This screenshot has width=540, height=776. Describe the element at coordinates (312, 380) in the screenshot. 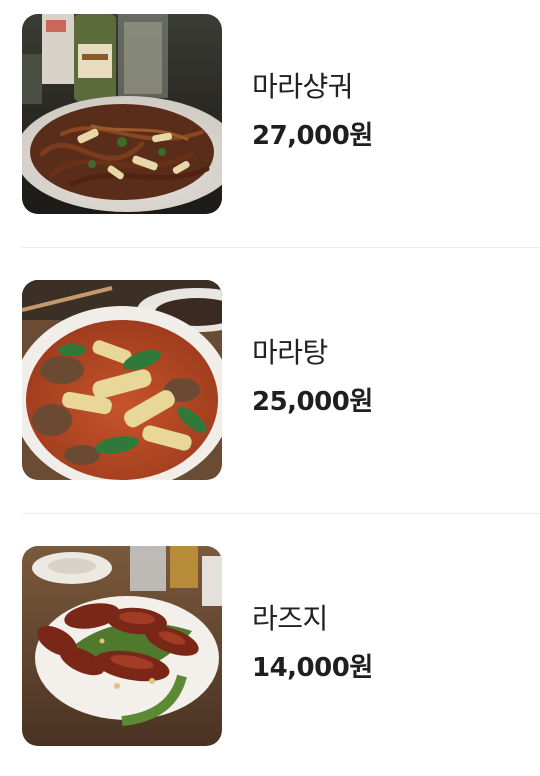

I see `menu-item-info: 마라탕 25,000원` at that location.